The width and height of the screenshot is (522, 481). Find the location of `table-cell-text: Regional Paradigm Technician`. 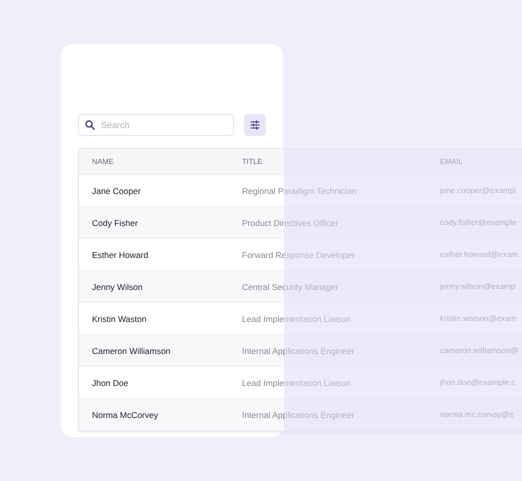

table-cell-text: Regional Paradigm Technician is located at coordinates (300, 191).